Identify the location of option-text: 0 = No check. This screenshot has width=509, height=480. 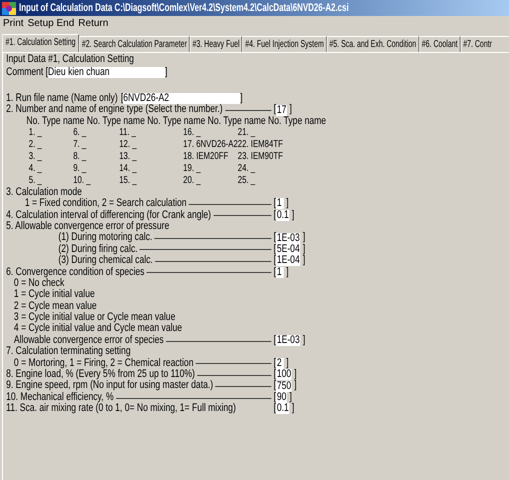
(39, 283).